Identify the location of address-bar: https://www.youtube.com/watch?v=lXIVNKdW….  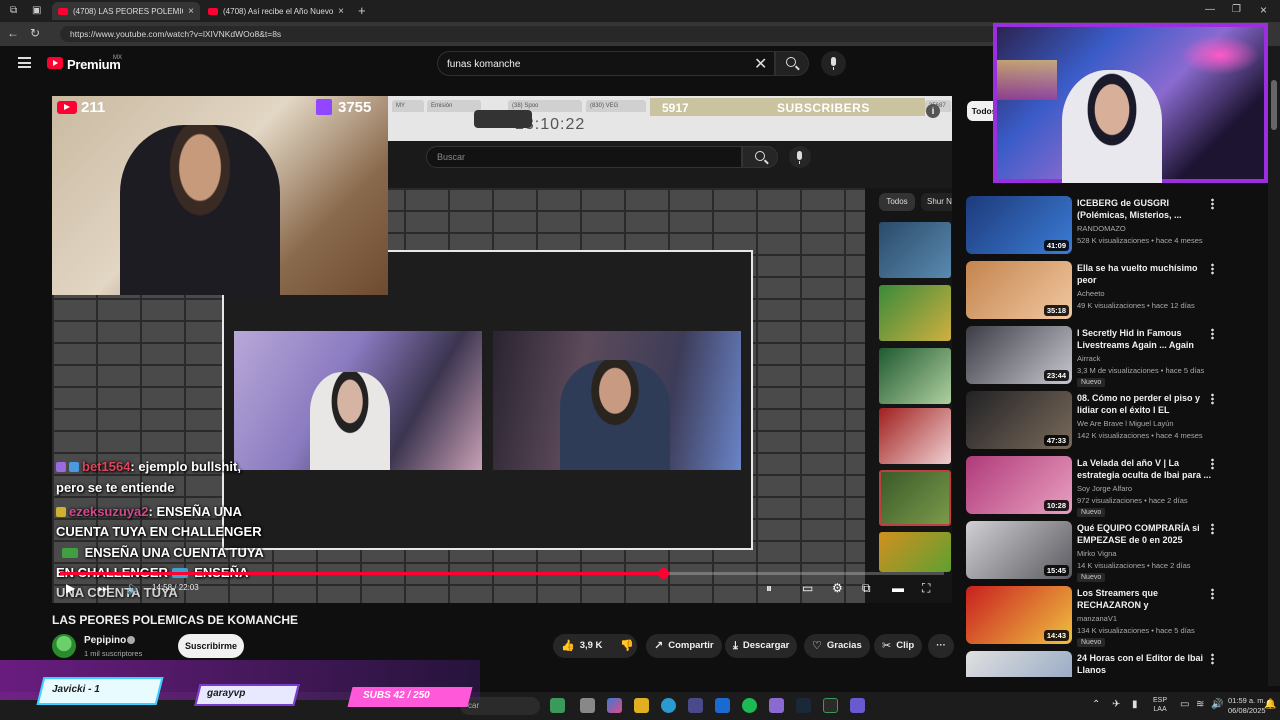
(530, 34).